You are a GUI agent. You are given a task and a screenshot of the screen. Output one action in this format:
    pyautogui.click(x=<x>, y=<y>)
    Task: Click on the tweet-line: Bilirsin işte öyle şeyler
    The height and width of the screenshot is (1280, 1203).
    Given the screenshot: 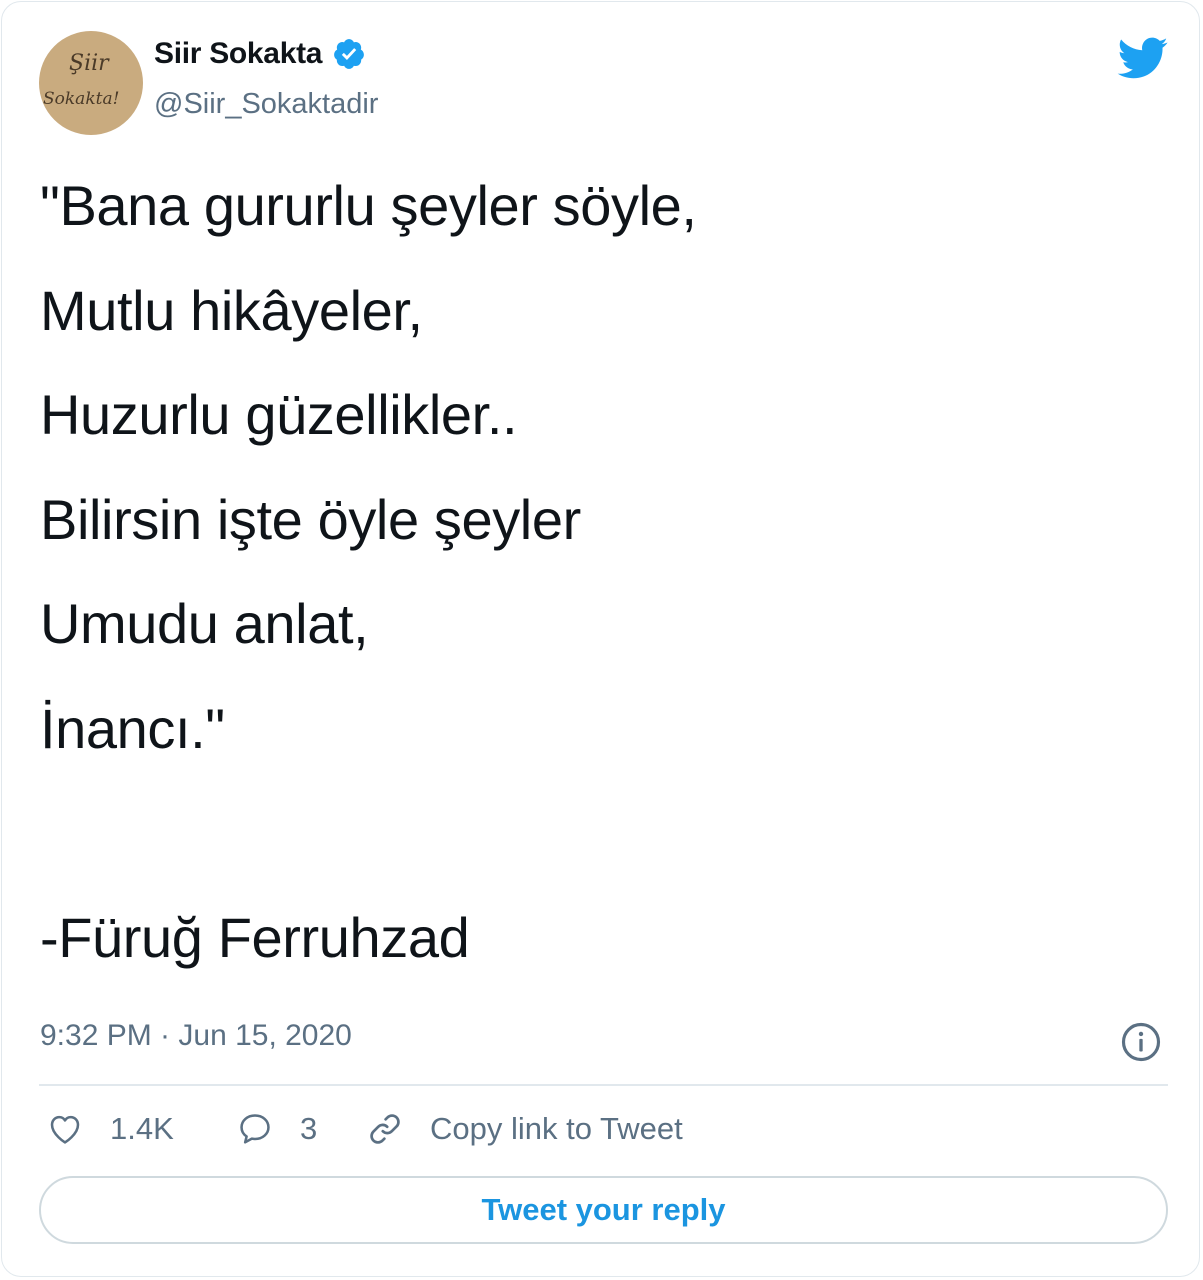 What is the action you would take?
    pyautogui.click(x=310, y=519)
    